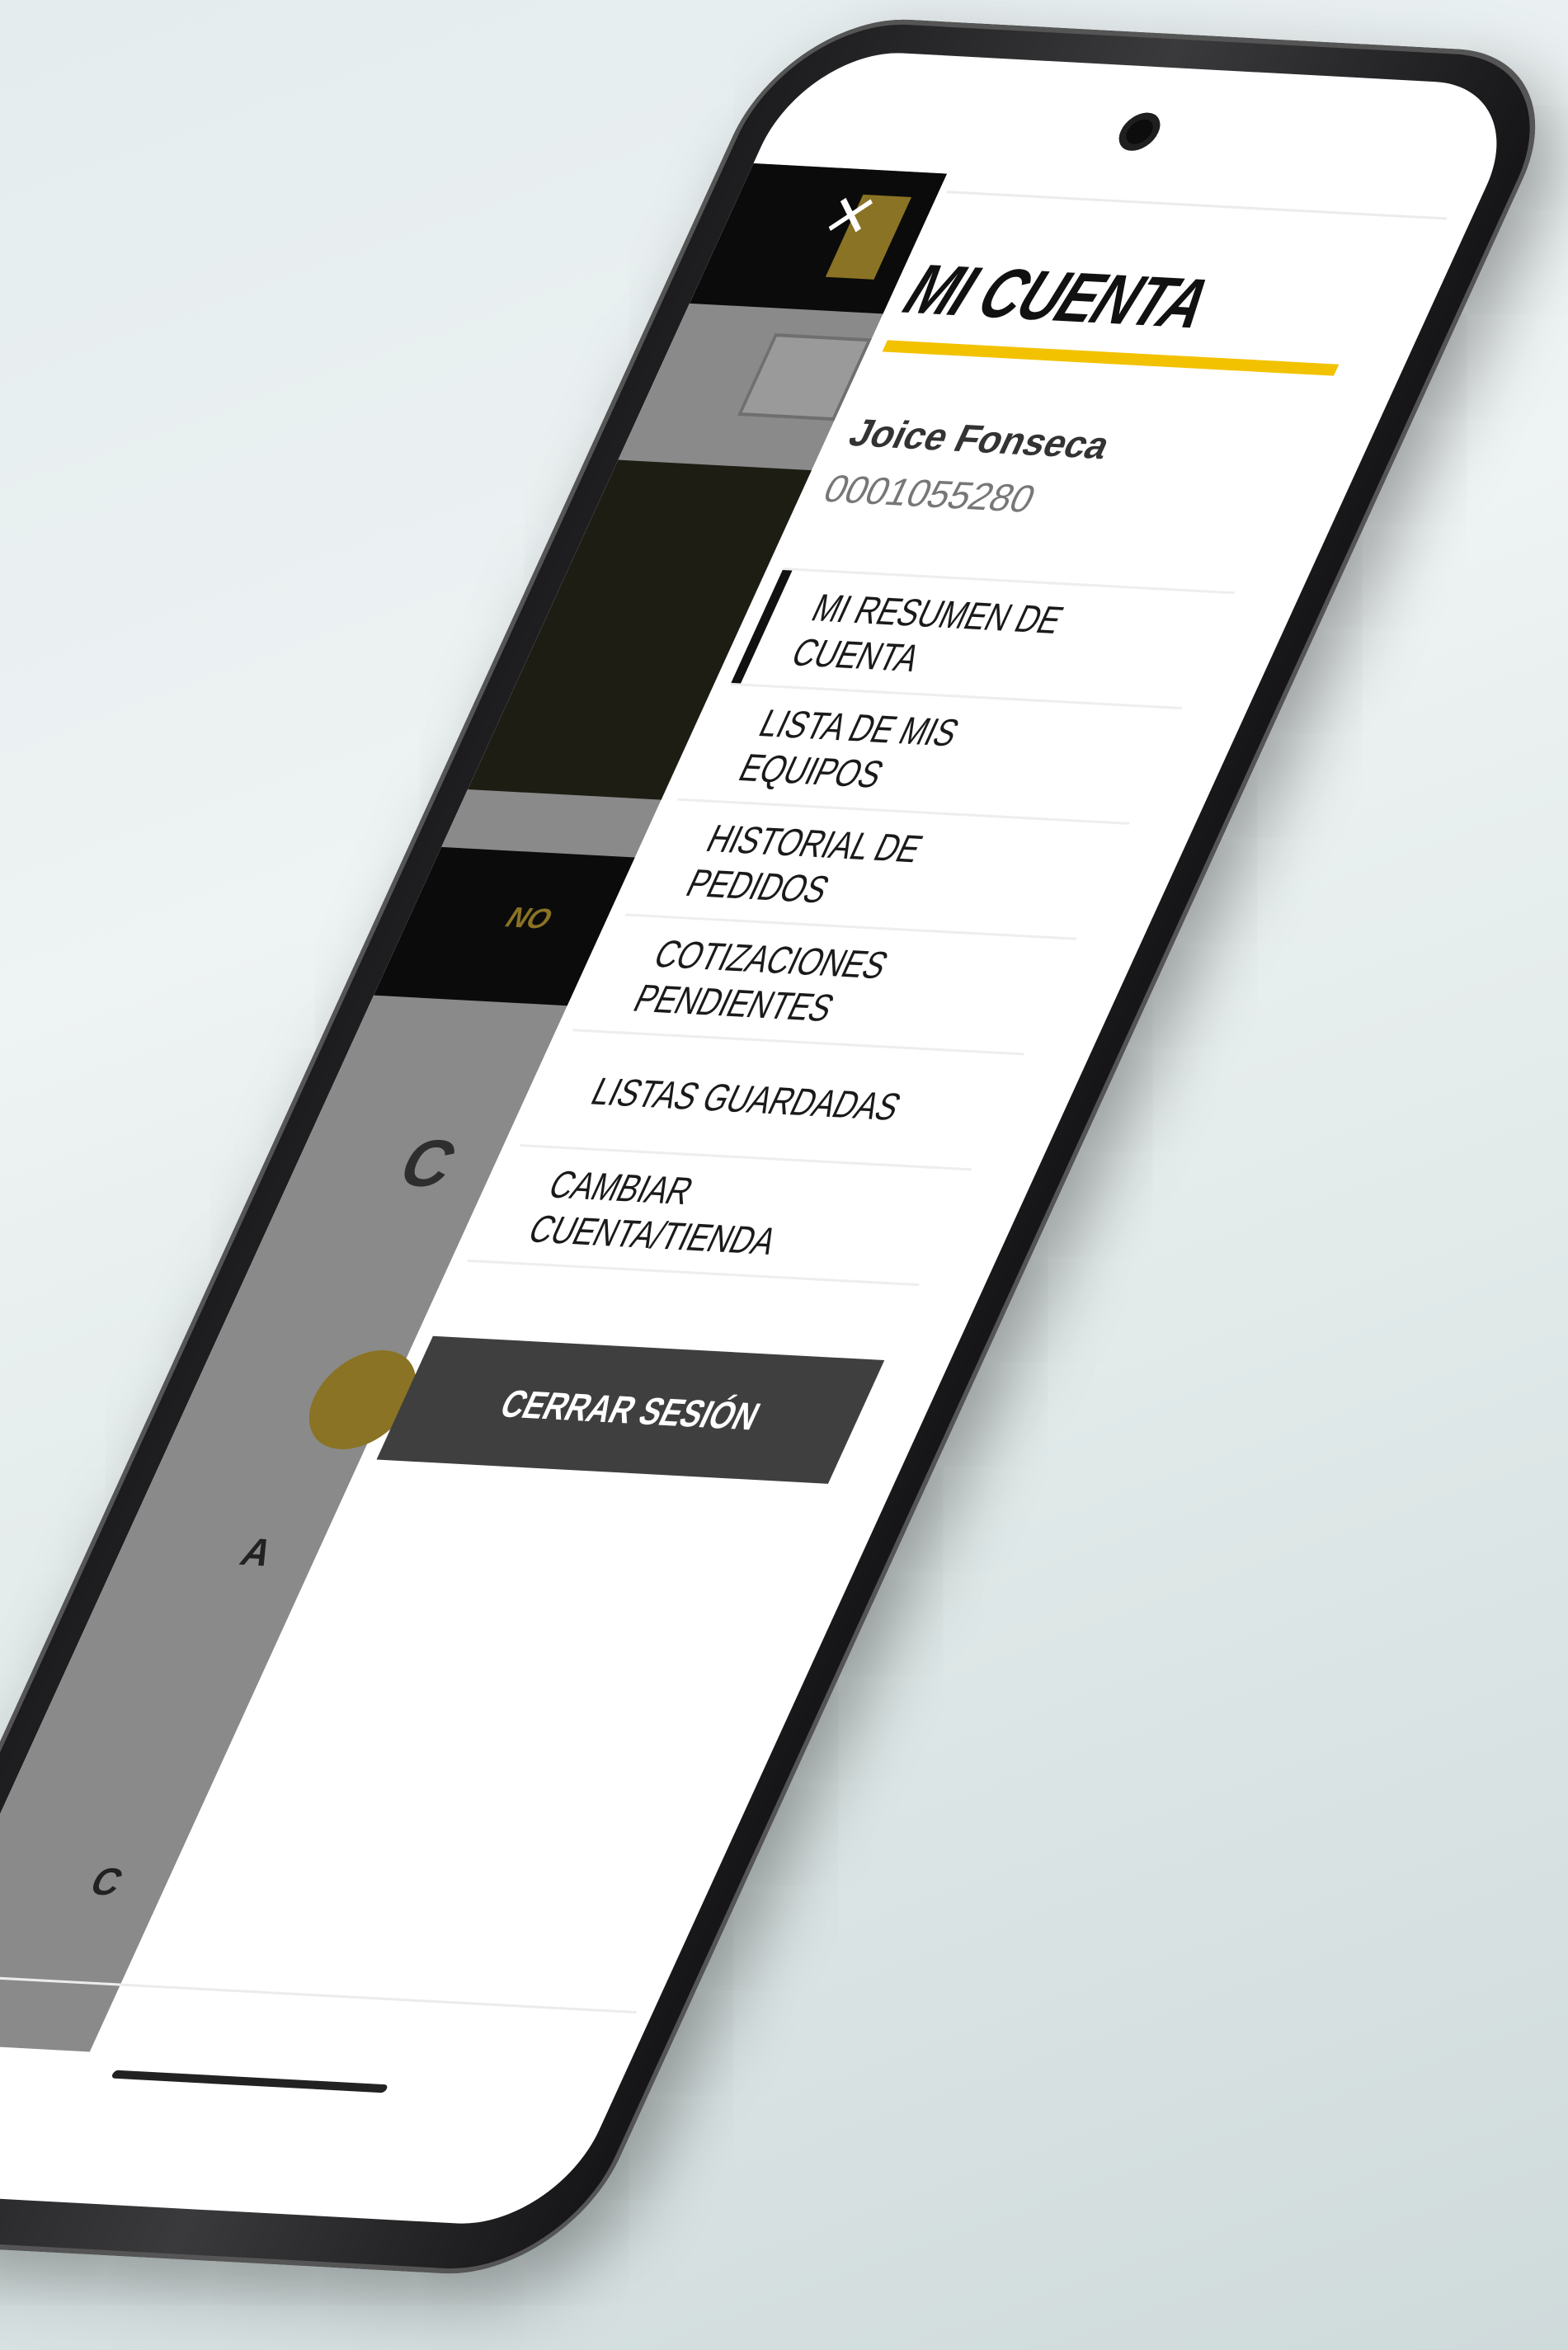 The width and height of the screenshot is (1568, 2350). Describe the element at coordinates (1197, 205) in the screenshot. I see `status-divider` at that location.